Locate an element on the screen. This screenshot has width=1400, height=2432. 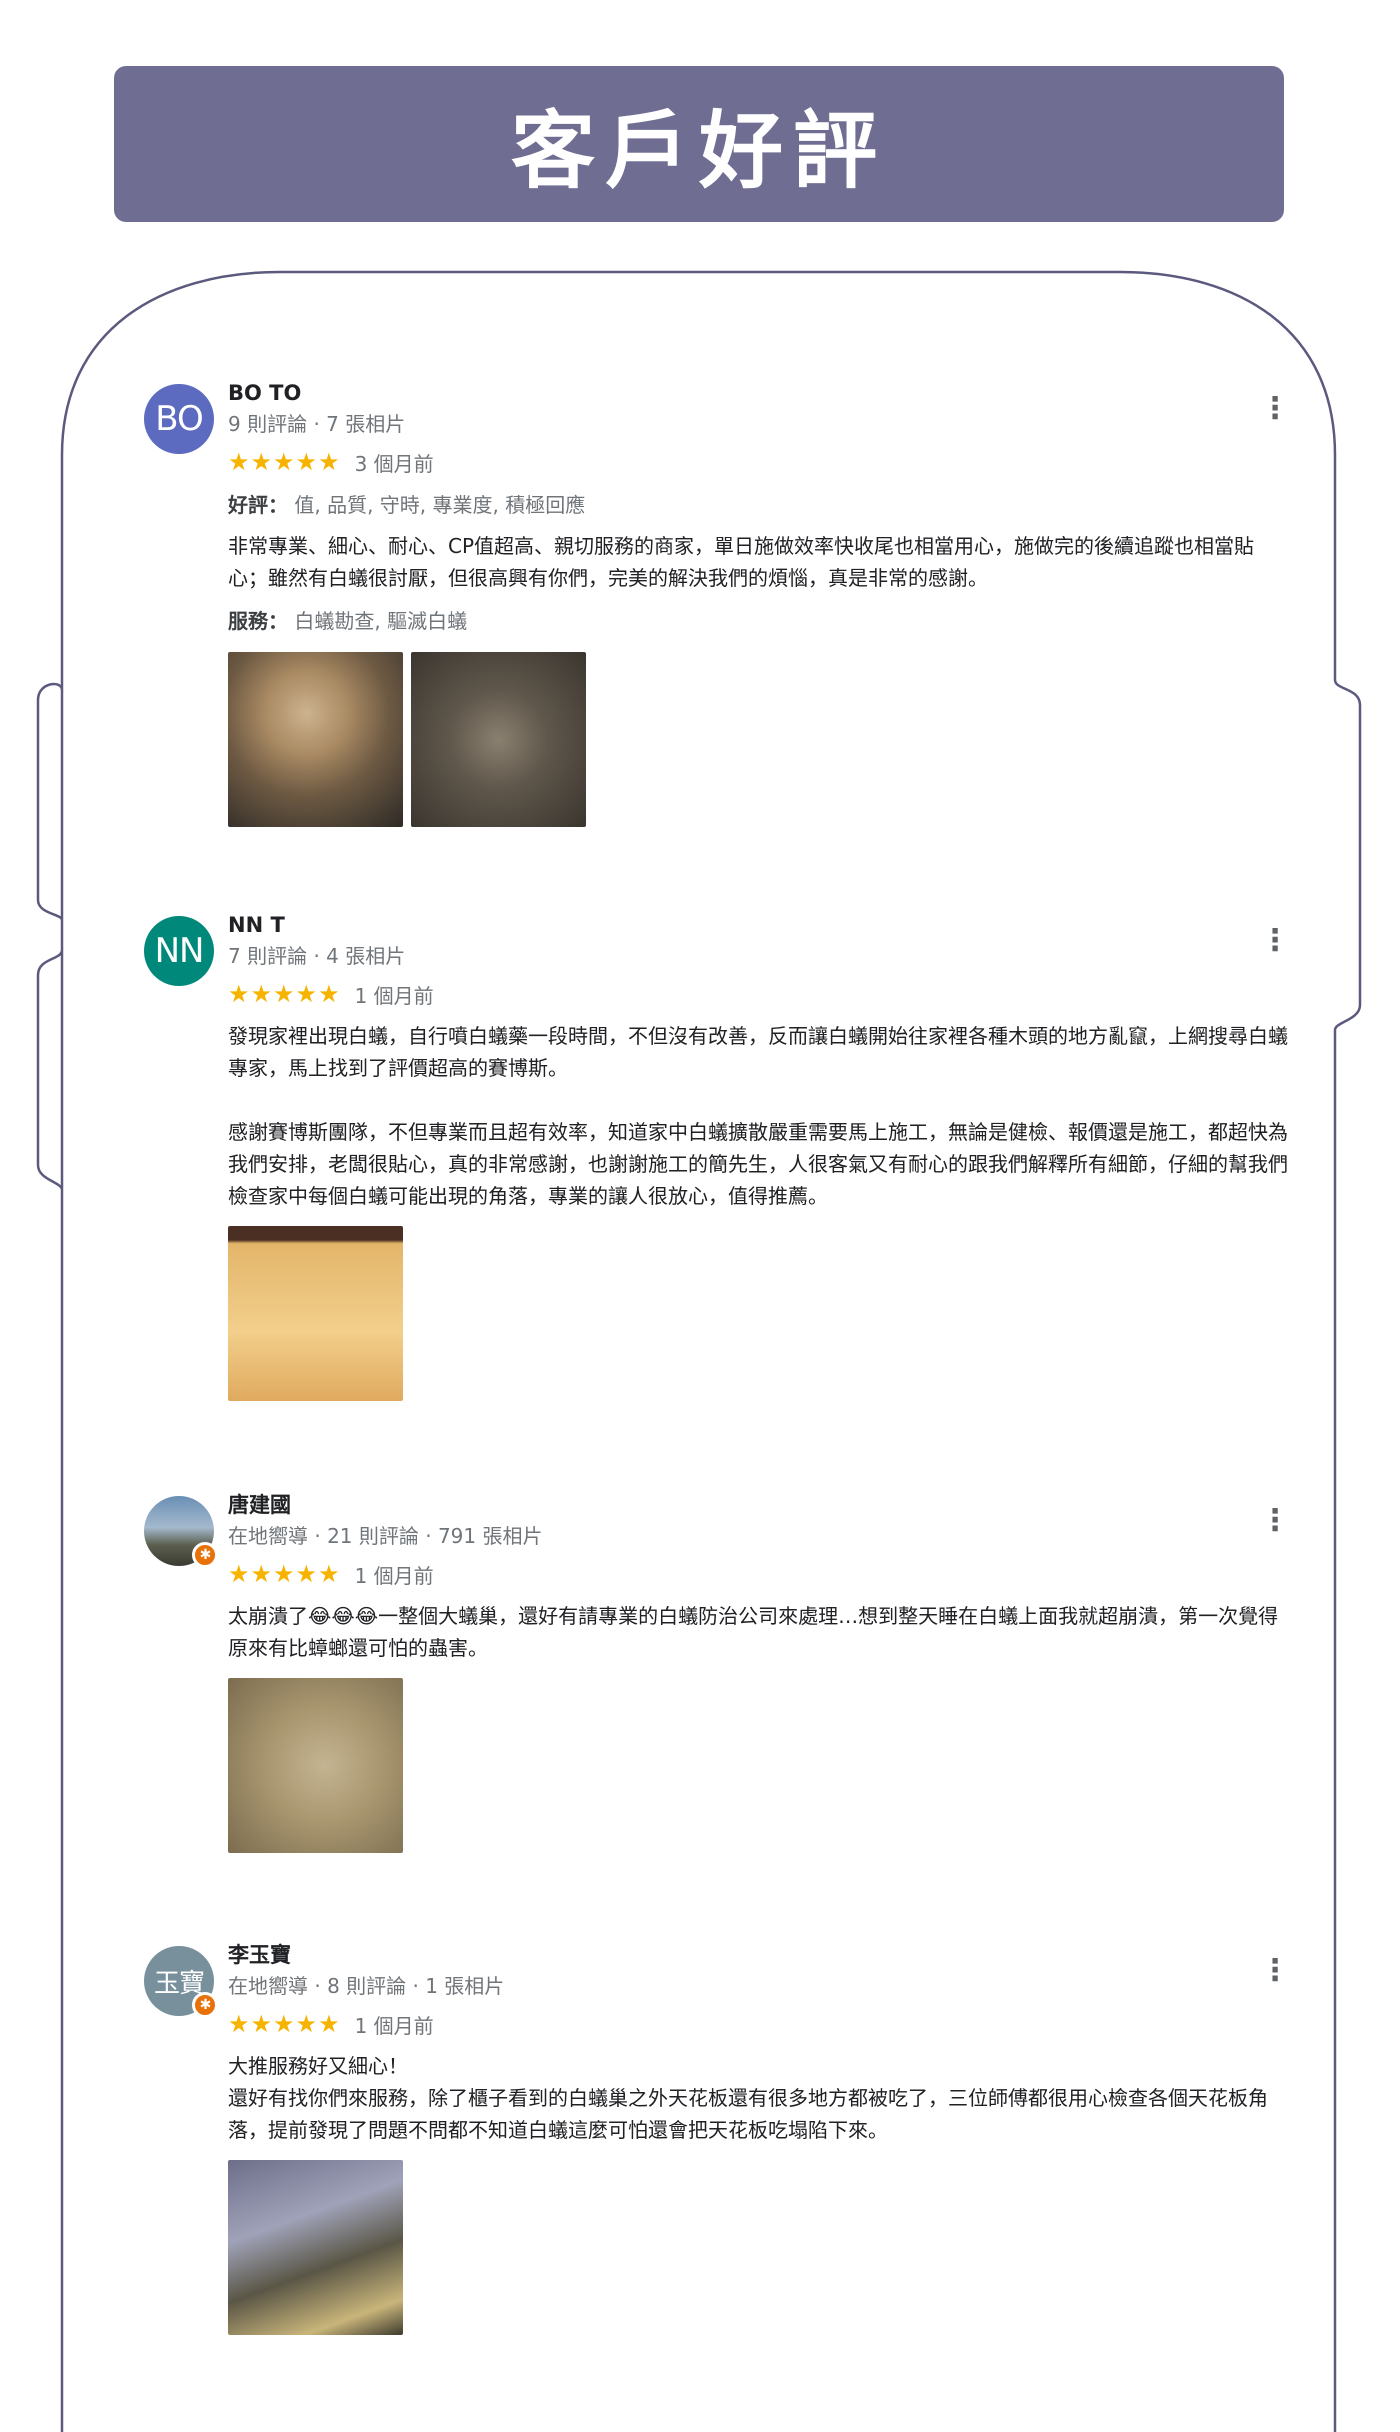
avatar: BO is located at coordinates (179, 419).